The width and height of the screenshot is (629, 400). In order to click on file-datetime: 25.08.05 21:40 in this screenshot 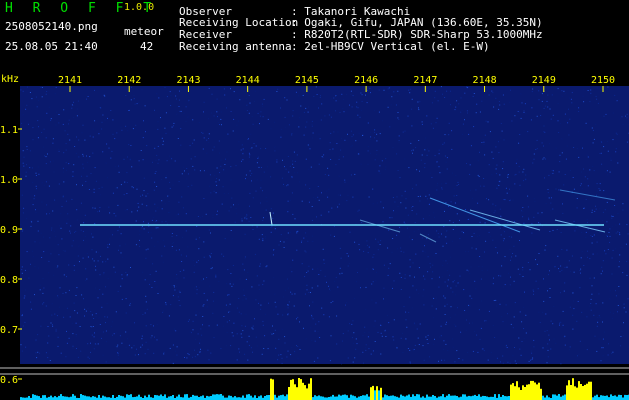, I will do `click(51, 46)`.